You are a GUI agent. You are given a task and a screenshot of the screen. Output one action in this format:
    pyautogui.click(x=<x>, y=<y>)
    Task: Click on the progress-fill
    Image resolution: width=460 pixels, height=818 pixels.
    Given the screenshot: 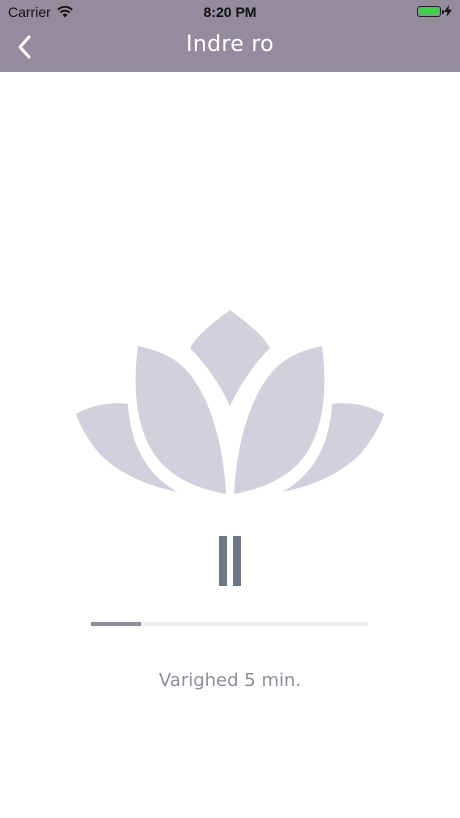 What is the action you would take?
    pyautogui.click(x=116, y=624)
    